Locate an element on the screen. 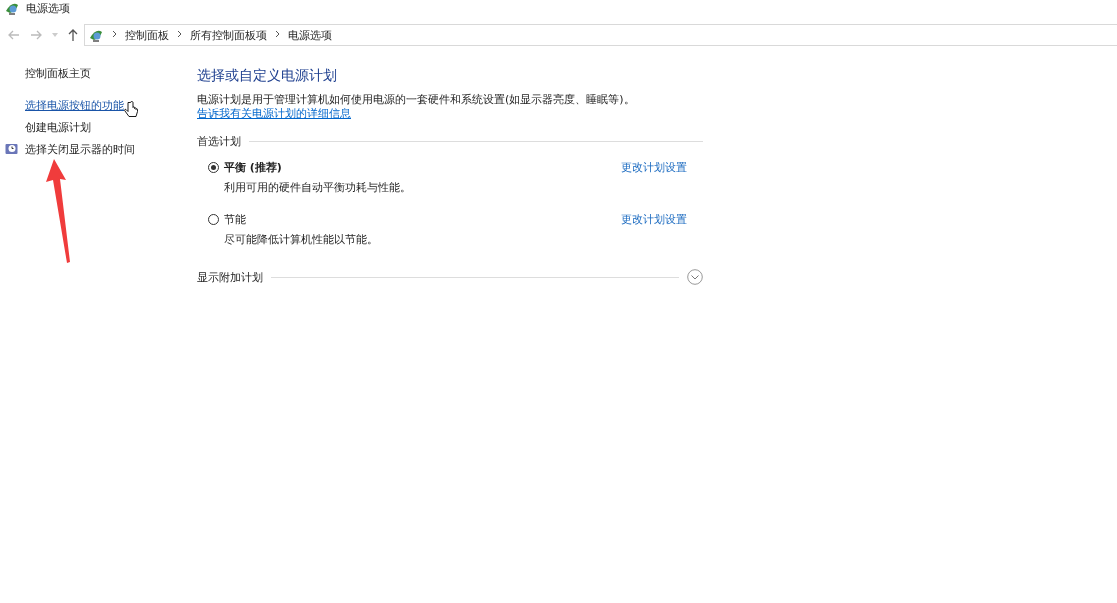 The width and height of the screenshot is (1117, 603). breadcrumb-item: 所有控制面板项 is located at coordinates (228, 35).